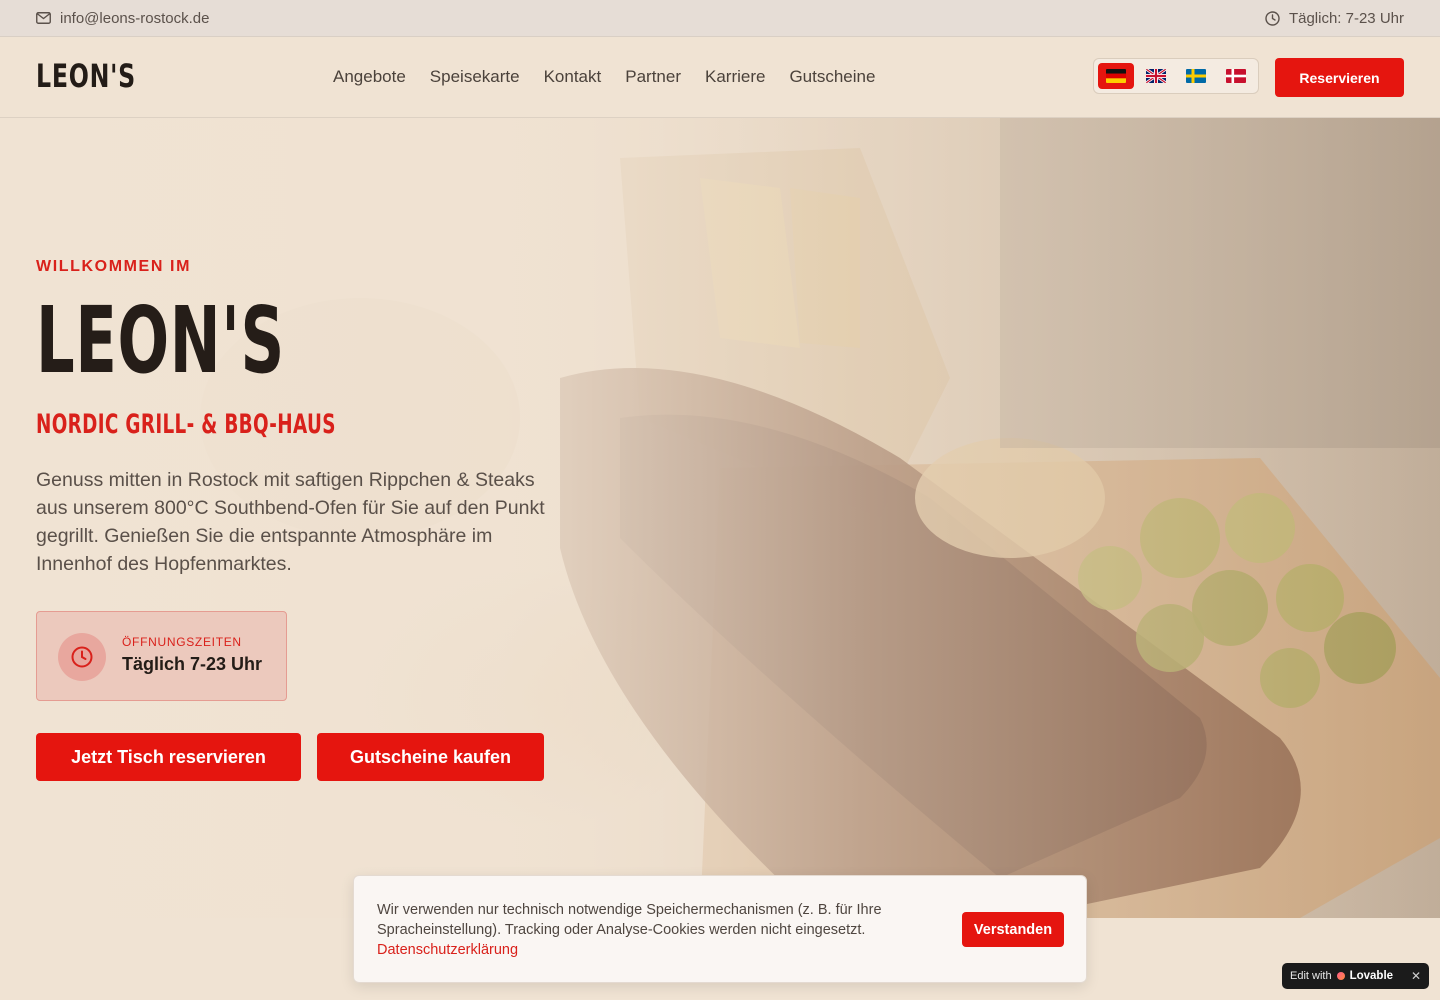 The height and width of the screenshot is (1000, 1440). Describe the element at coordinates (573, 77) in the screenshot. I see `nav-link-kontakt: Kontakt` at that location.